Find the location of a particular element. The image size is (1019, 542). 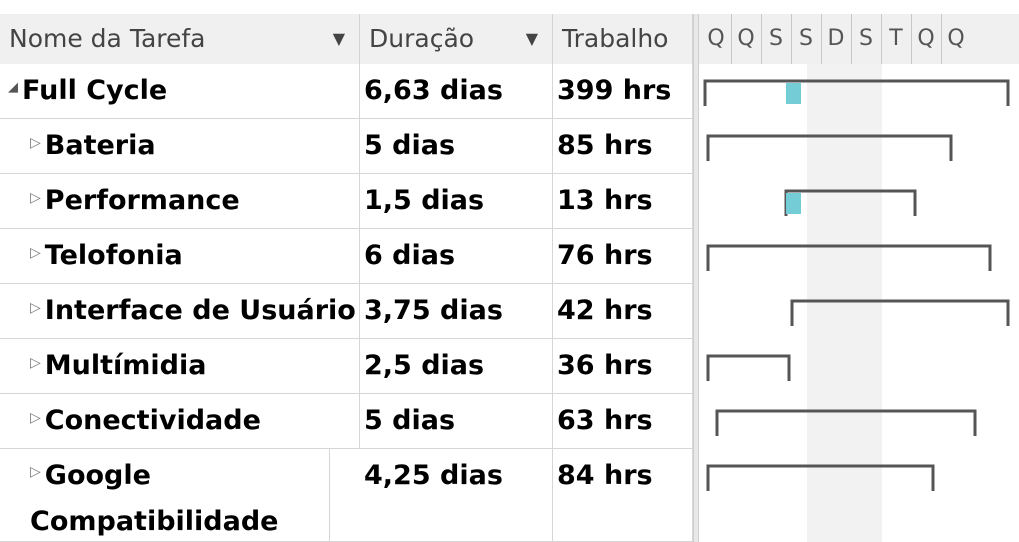

column-header-name-label: Nome da Tarefa is located at coordinates (107, 38).